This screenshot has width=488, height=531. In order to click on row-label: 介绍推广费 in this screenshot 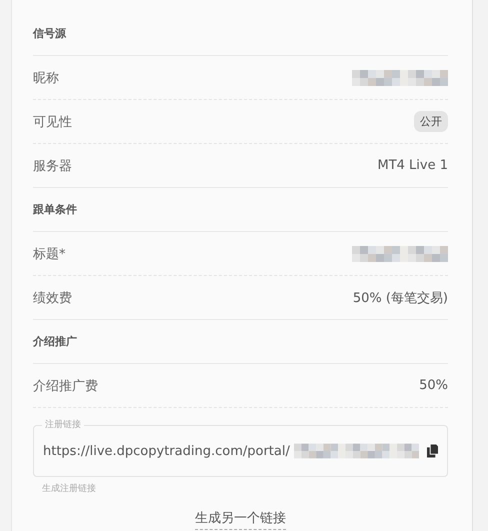, I will do `click(65, 386)`.